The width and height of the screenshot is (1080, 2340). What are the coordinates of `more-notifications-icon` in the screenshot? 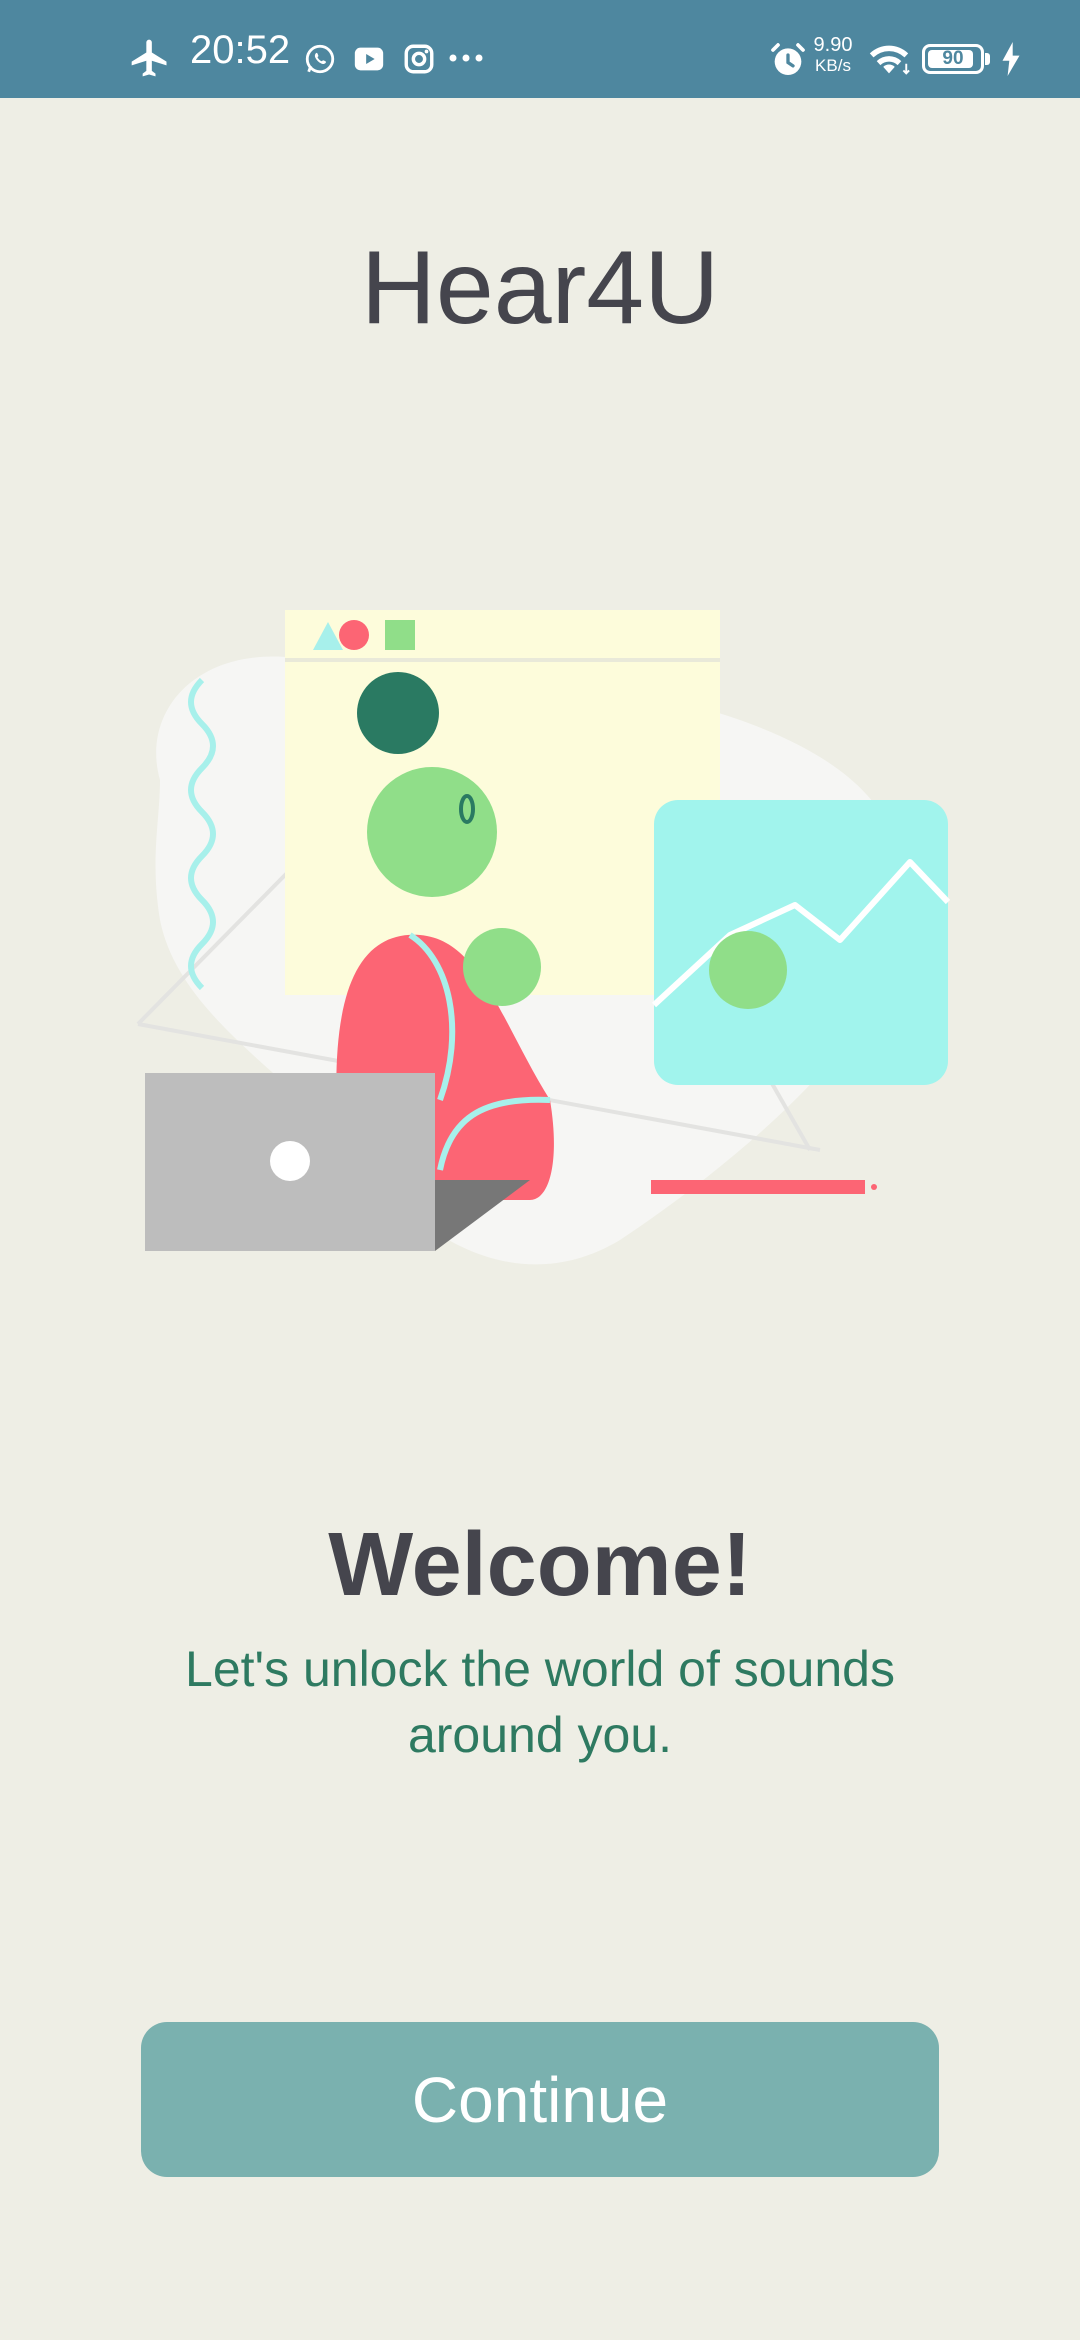 It's located at (466, 58).